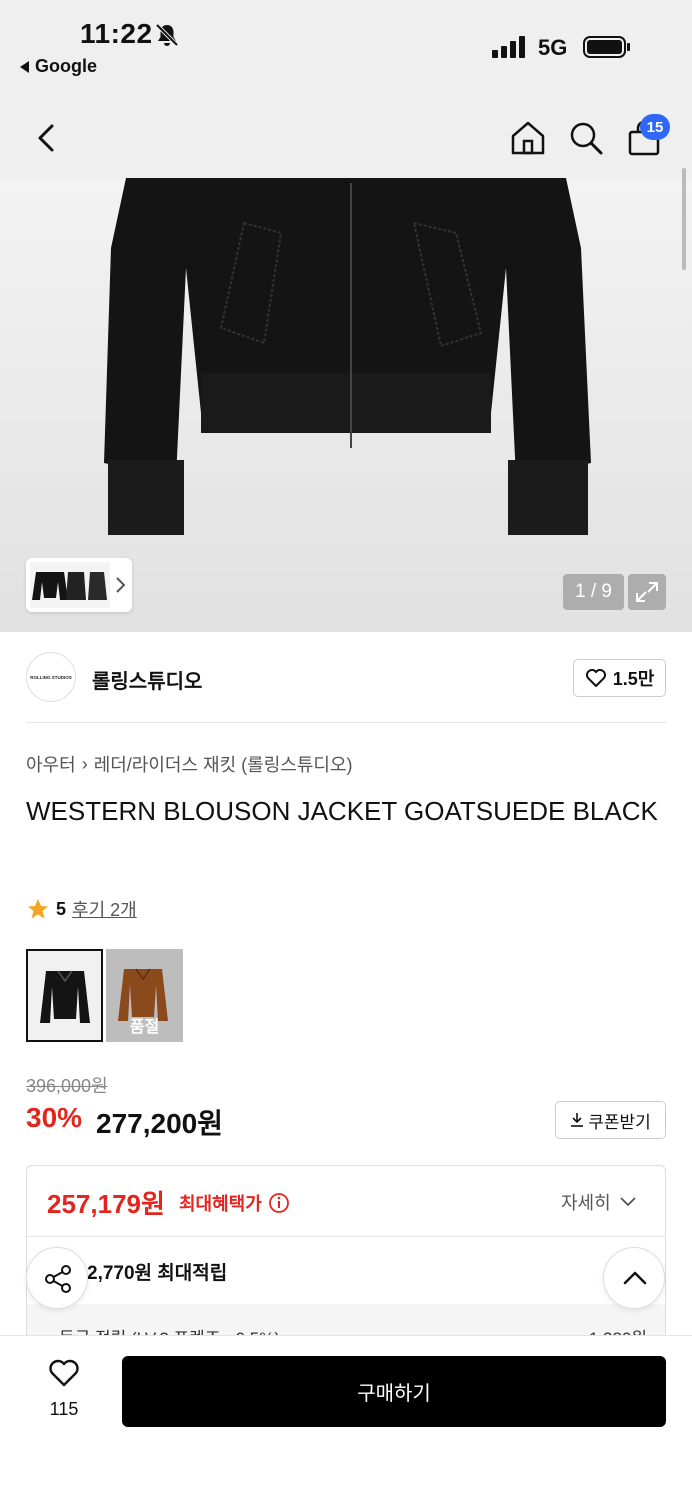  Describe the element at coordinates (223, 764) in the screenshot. I see `breadcrumb-item: 레더/라이더스 재킷 (롤링스튜디오)` at that location.